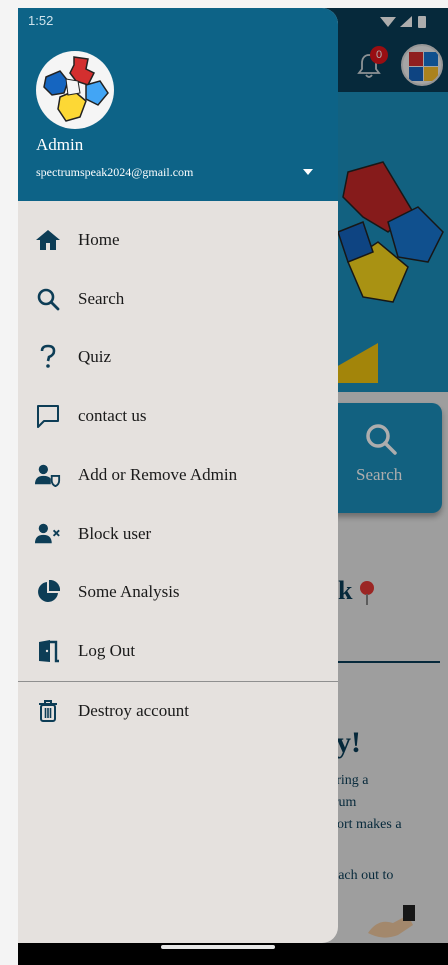  I want to click on admin-shield-icon, so click(48, 475).